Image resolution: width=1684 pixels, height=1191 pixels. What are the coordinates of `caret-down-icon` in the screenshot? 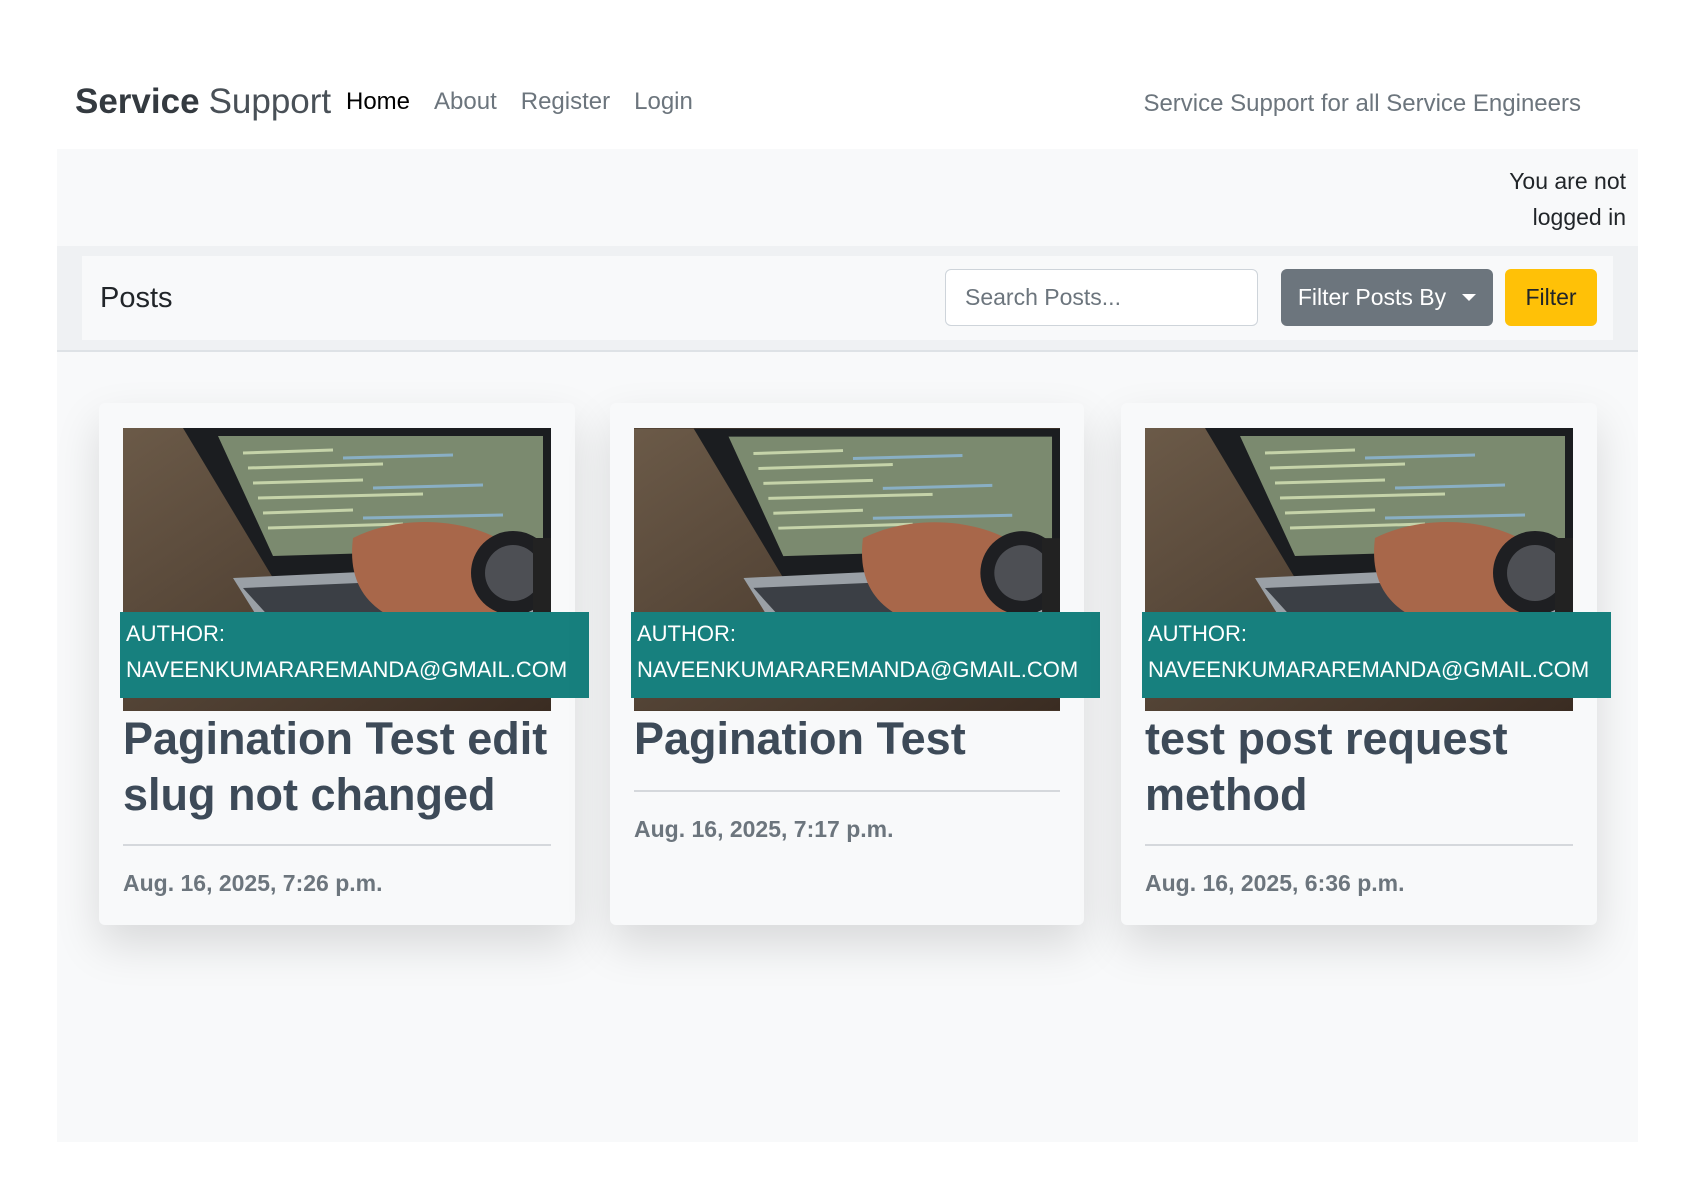 It's located at (1469, 297).